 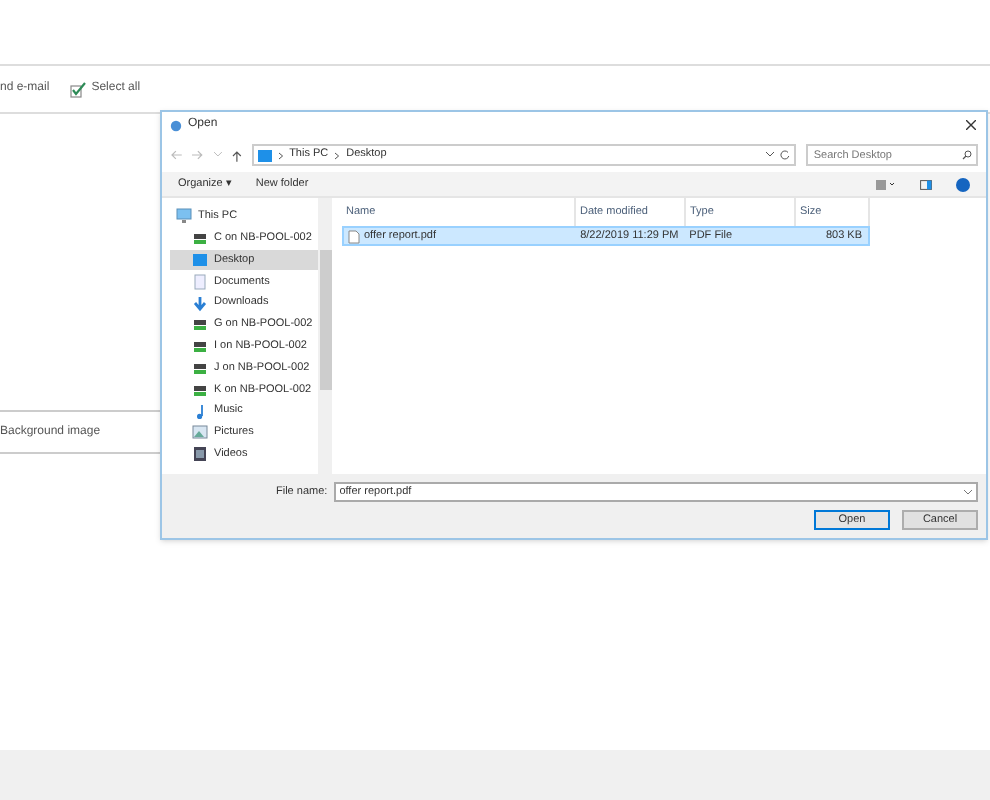 What do you see at coordinates (184, 216) in the screenshot?
I see `computer-icon` at bounding box center [184, 216].